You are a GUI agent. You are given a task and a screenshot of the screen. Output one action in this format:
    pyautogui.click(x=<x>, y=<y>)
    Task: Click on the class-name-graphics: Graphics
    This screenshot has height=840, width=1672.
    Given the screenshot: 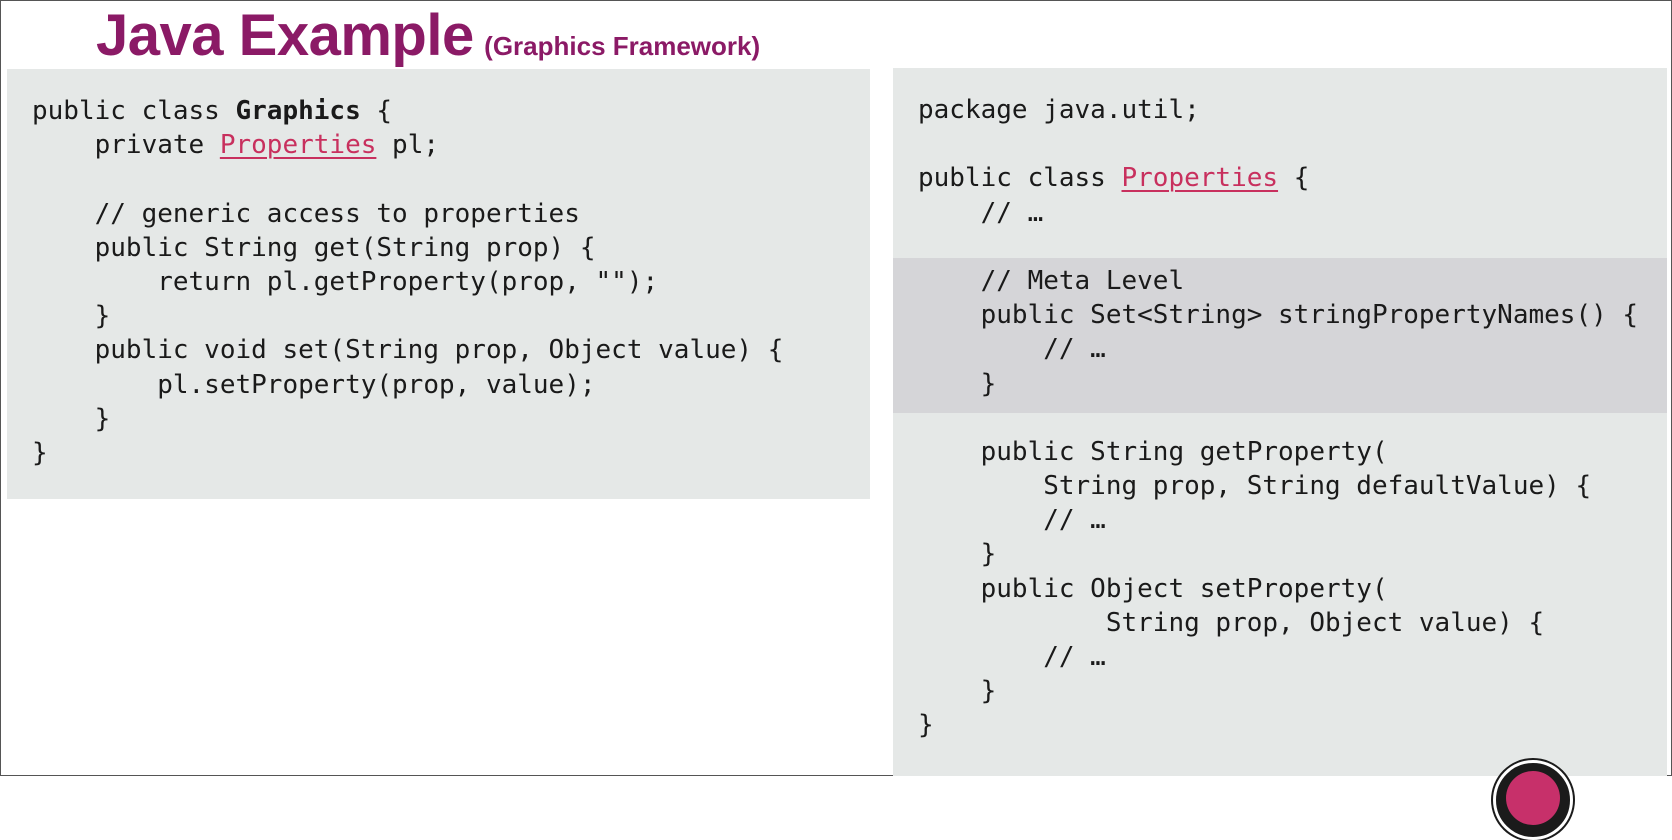 What is the action you would take?
    pyautogui.click(x=298, y=111)
    